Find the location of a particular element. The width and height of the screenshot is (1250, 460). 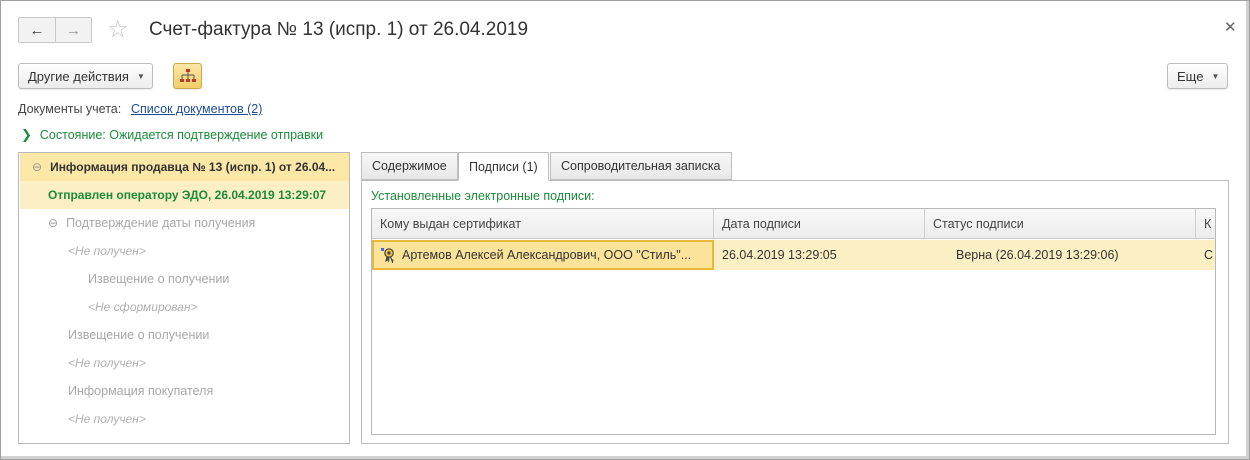

more-label: Еще is located at coordinates (1190, 76).